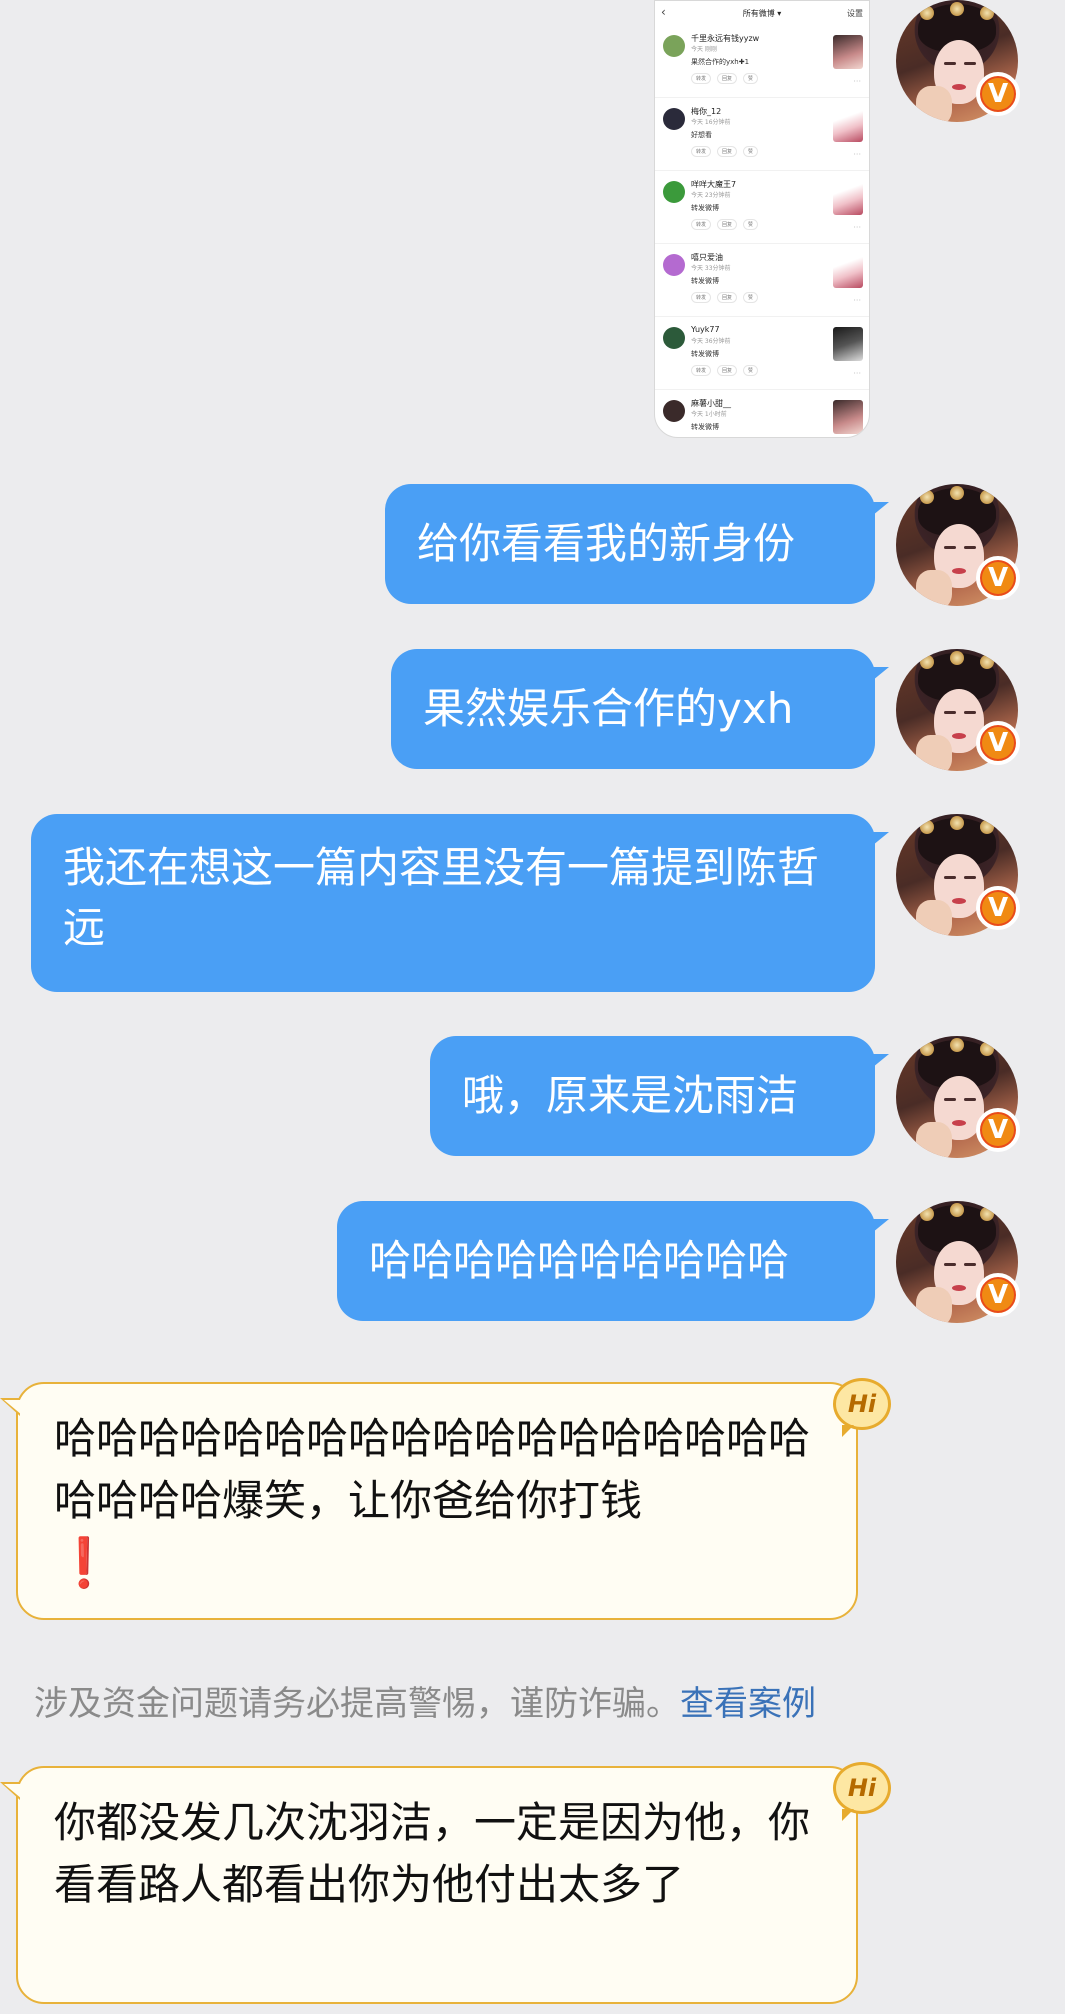  Describe the element at coordinates (701, 135) in the screenshot. I see `screenshot-post-text: 好想看` at that location.